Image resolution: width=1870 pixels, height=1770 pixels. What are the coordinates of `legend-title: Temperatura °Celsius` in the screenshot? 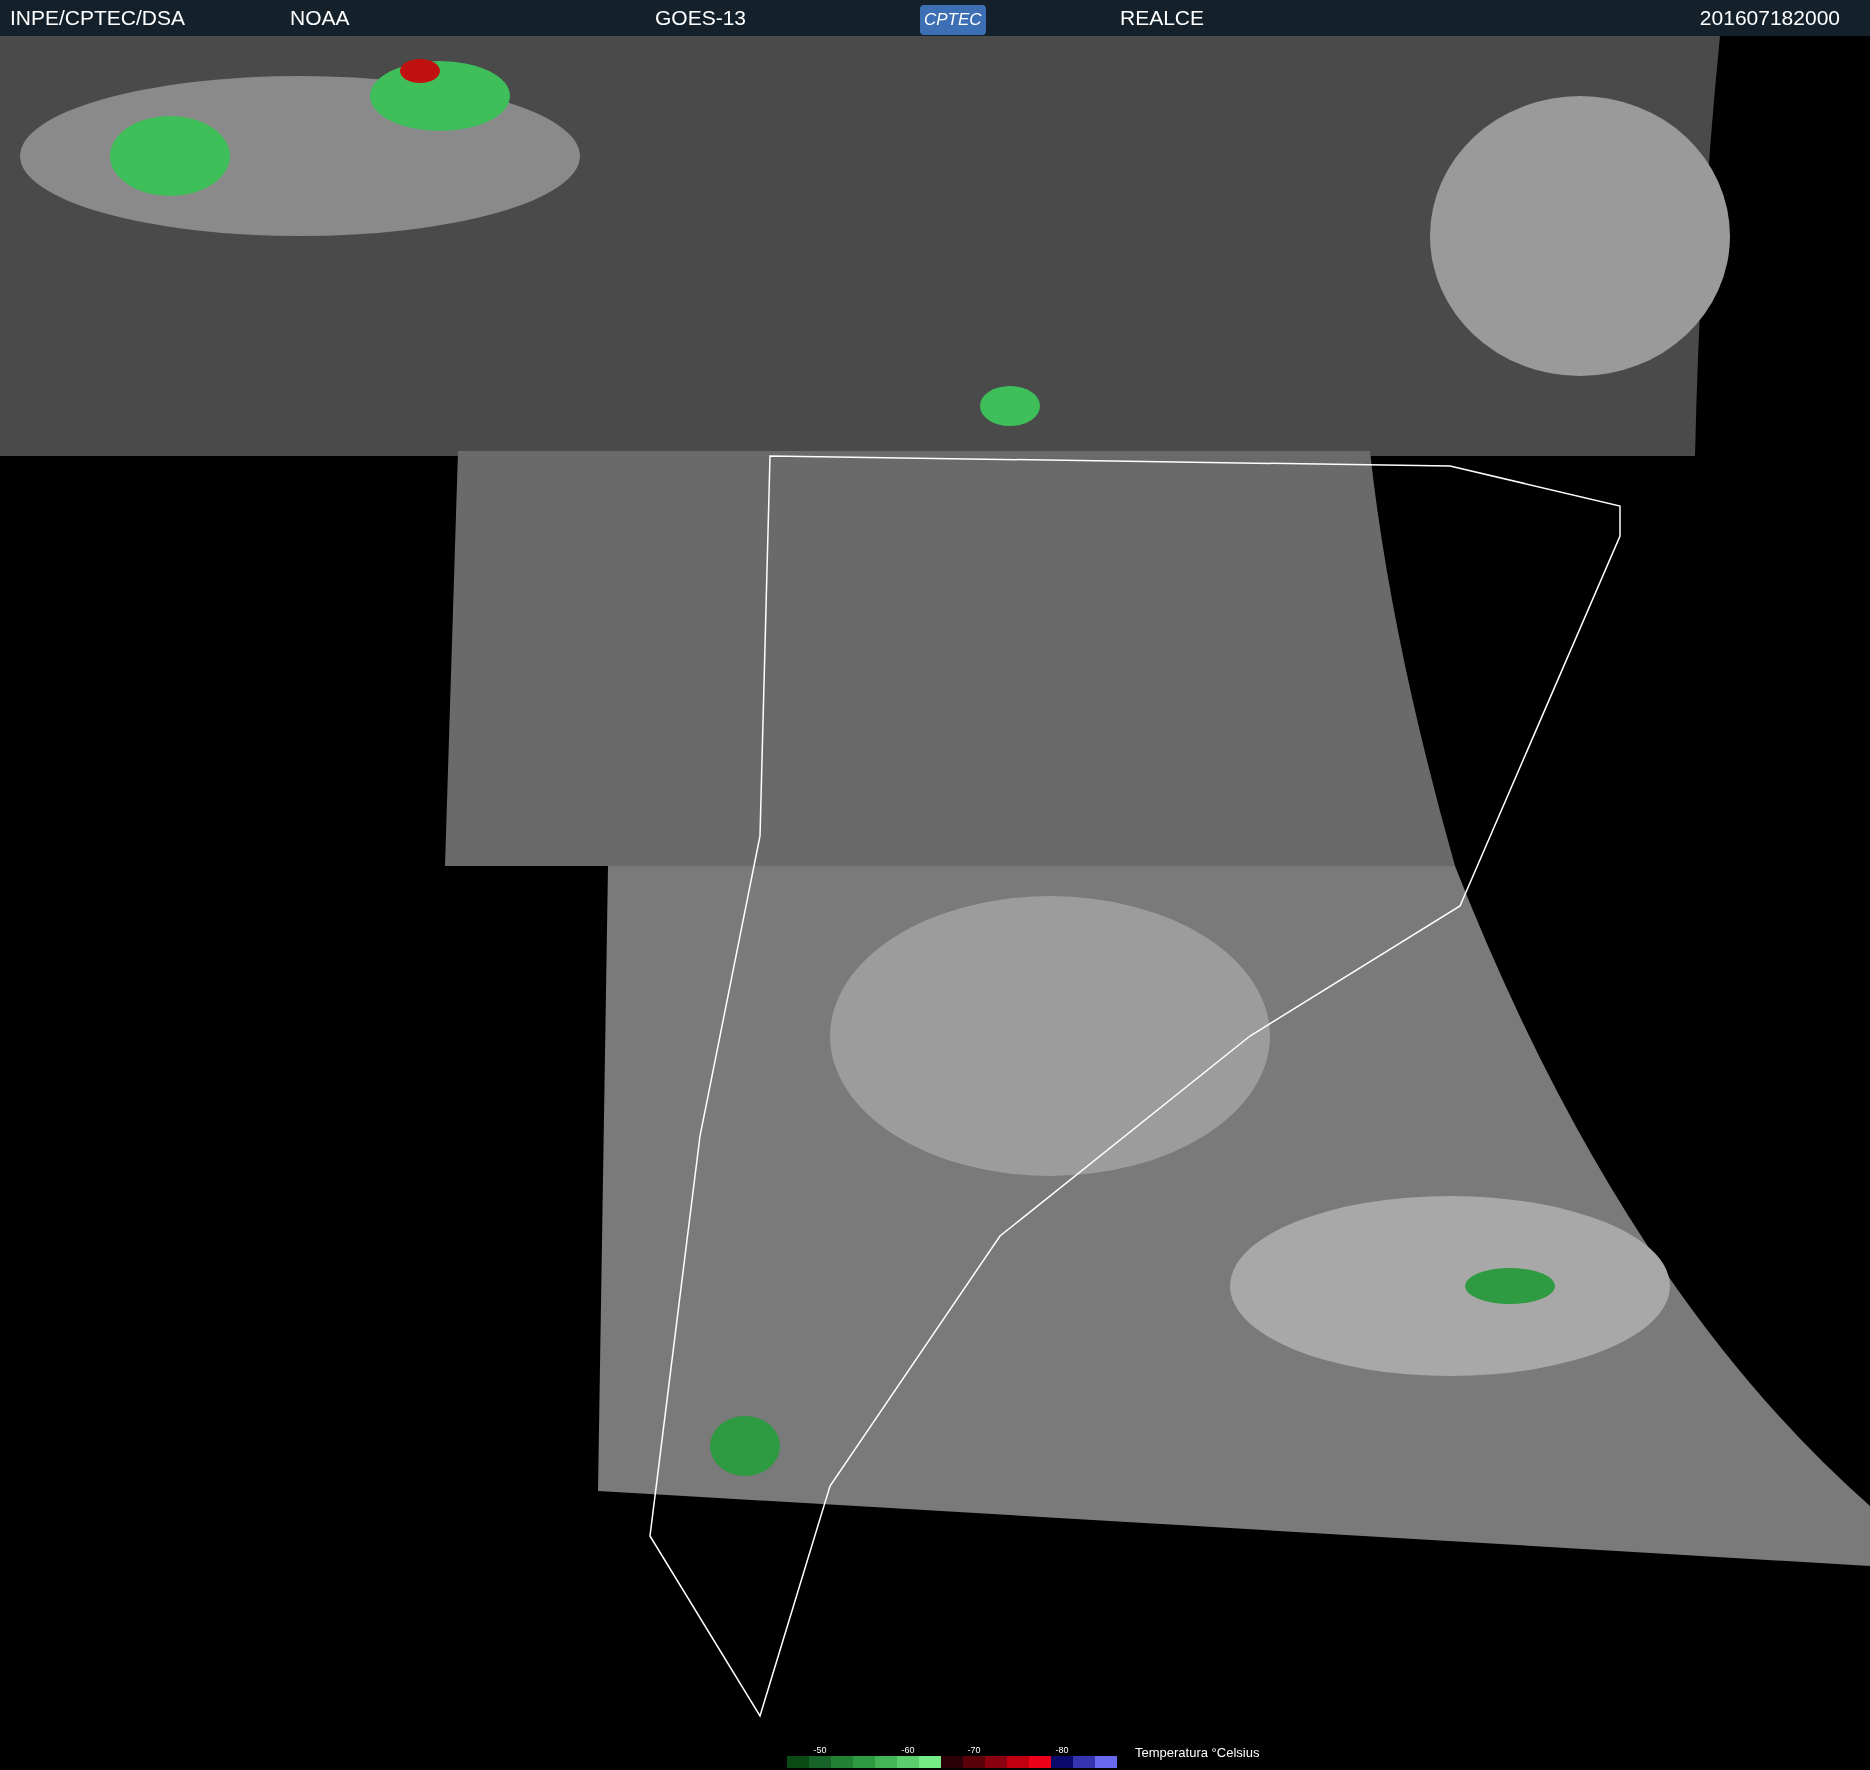 It's located at (1197, 1752).